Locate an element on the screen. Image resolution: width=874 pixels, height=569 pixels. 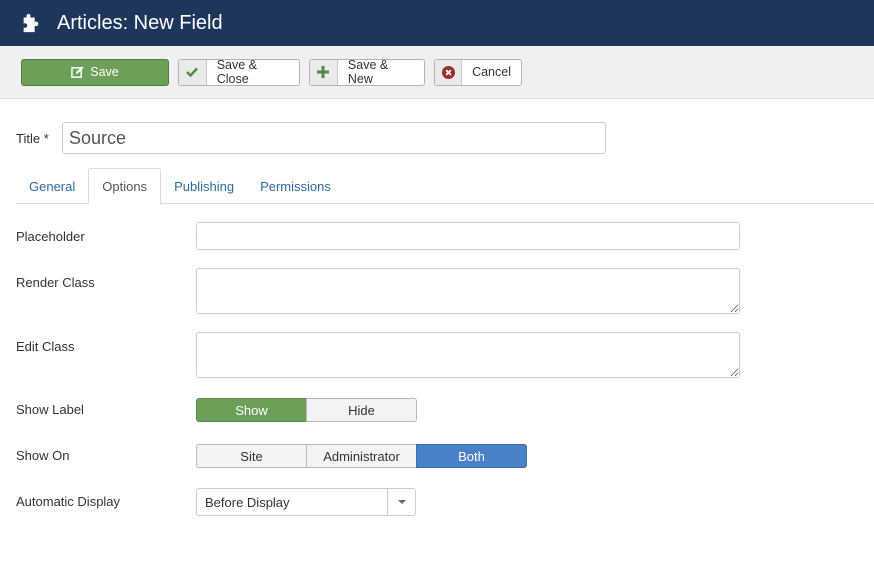
administrator-option: Administrator is located at coordinates (361, 456).